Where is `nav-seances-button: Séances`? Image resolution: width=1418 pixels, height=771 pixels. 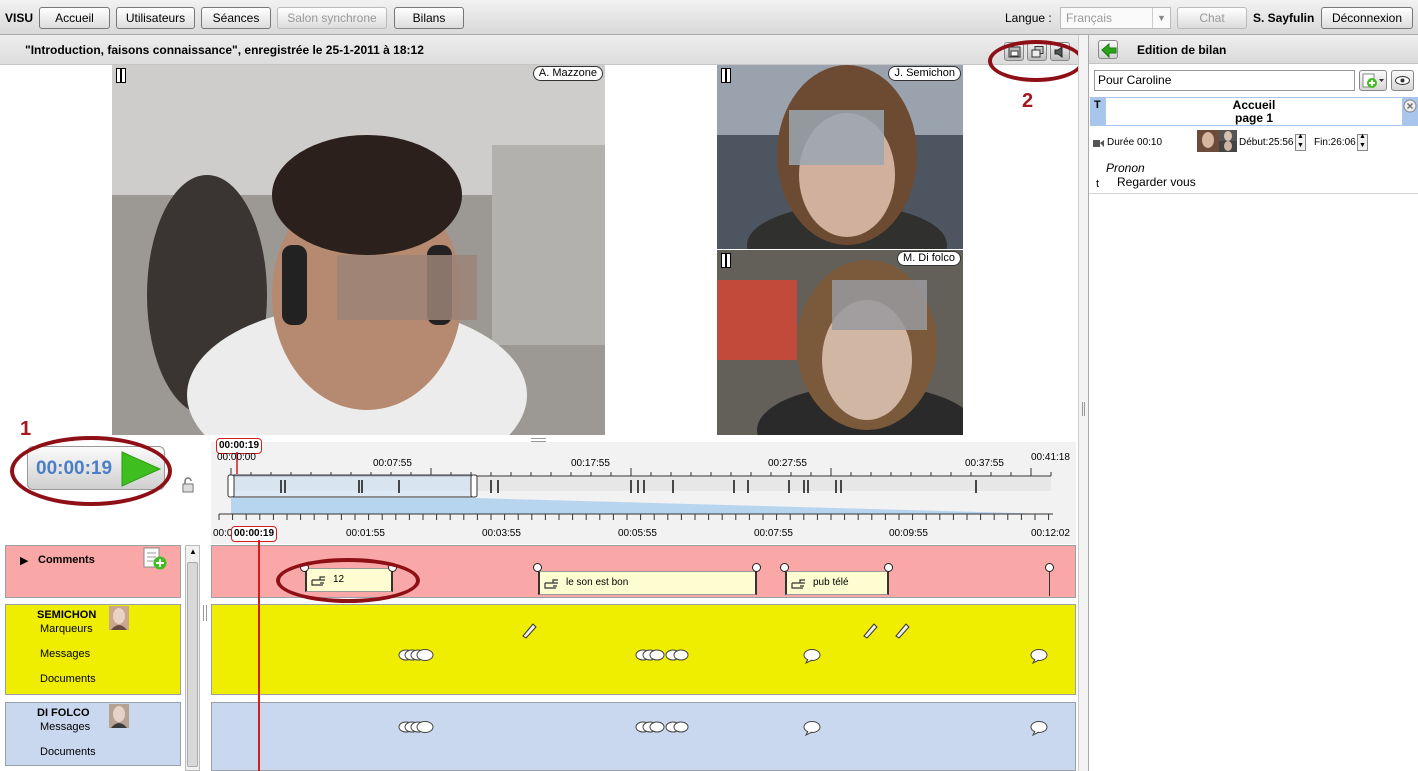
nav-seances-button: Séances is located at coordinates (236, 18).